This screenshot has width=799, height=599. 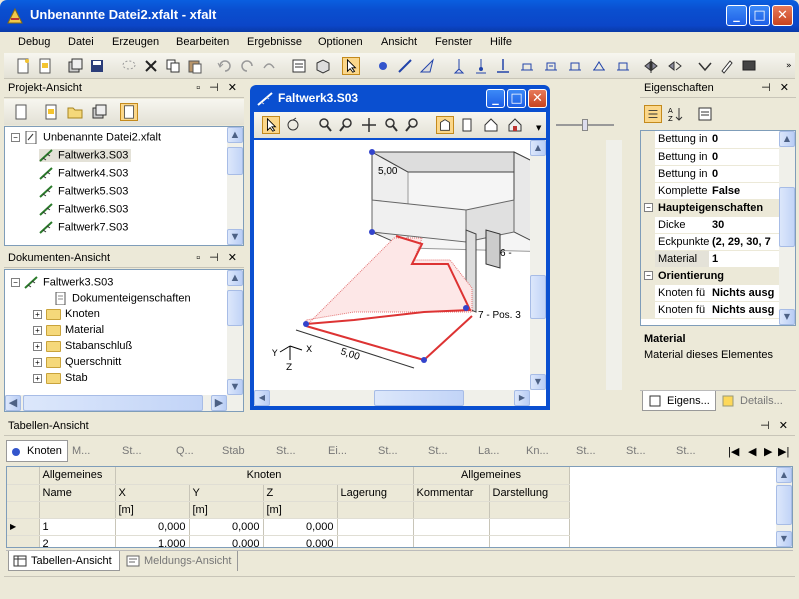 What do you see at coordinates (21, 112) in the screenshot?
I see `new-project-icon` at bounding box center [21, 112].